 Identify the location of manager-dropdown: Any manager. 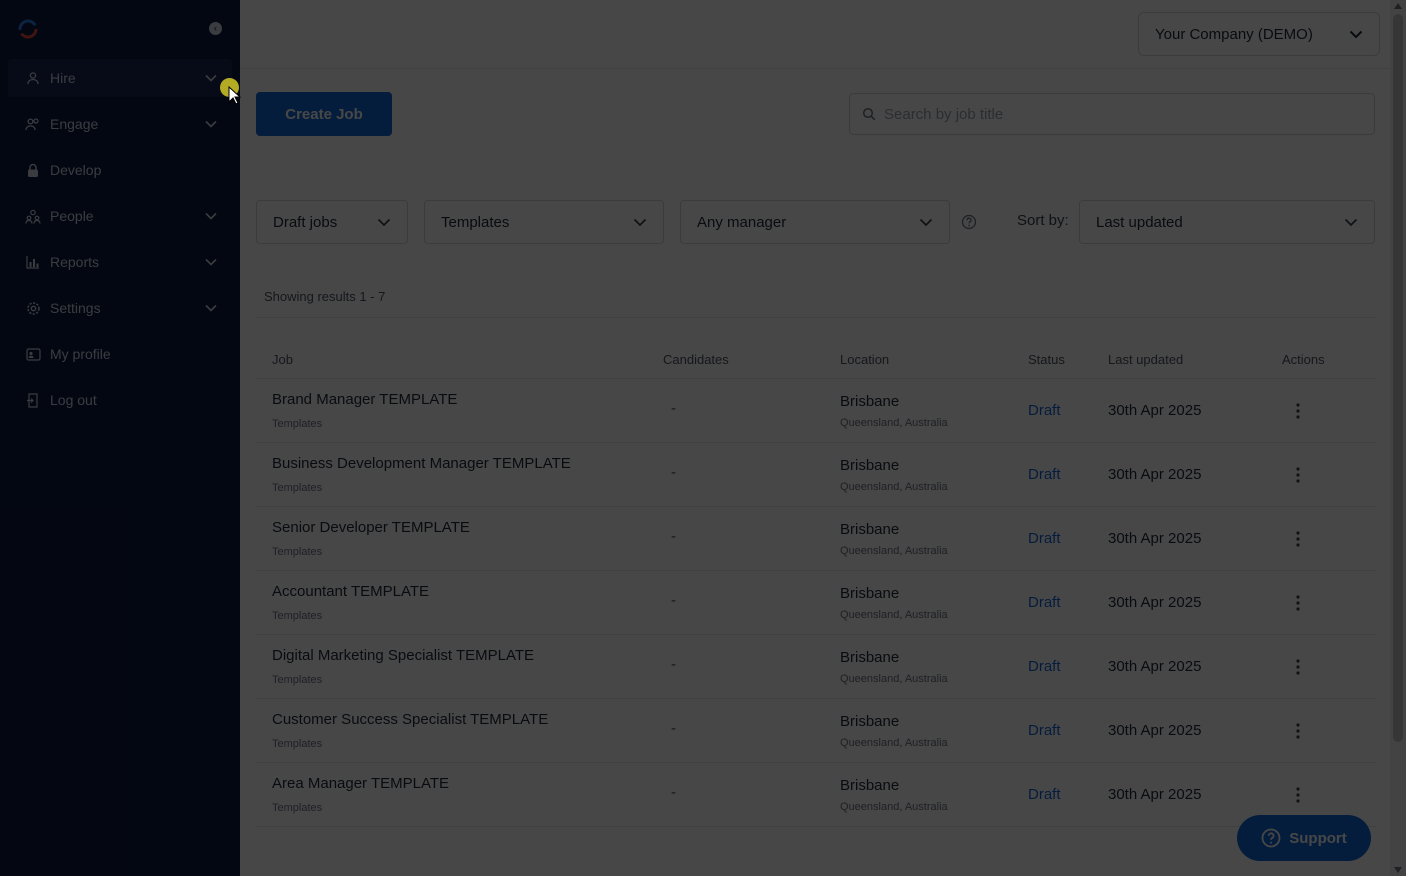
(815, 222).